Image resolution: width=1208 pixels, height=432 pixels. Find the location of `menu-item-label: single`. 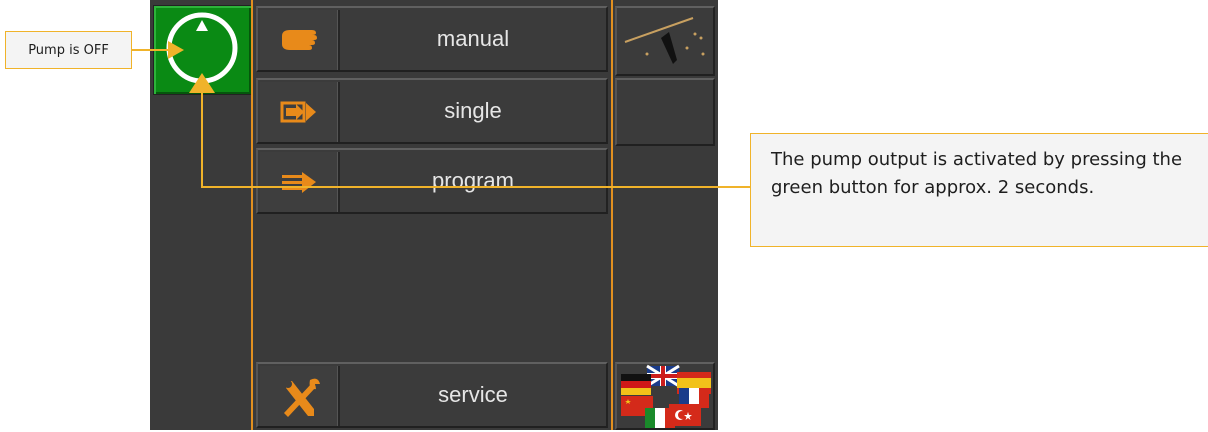

menu-item-label: single is located at coordinates (473, 110).